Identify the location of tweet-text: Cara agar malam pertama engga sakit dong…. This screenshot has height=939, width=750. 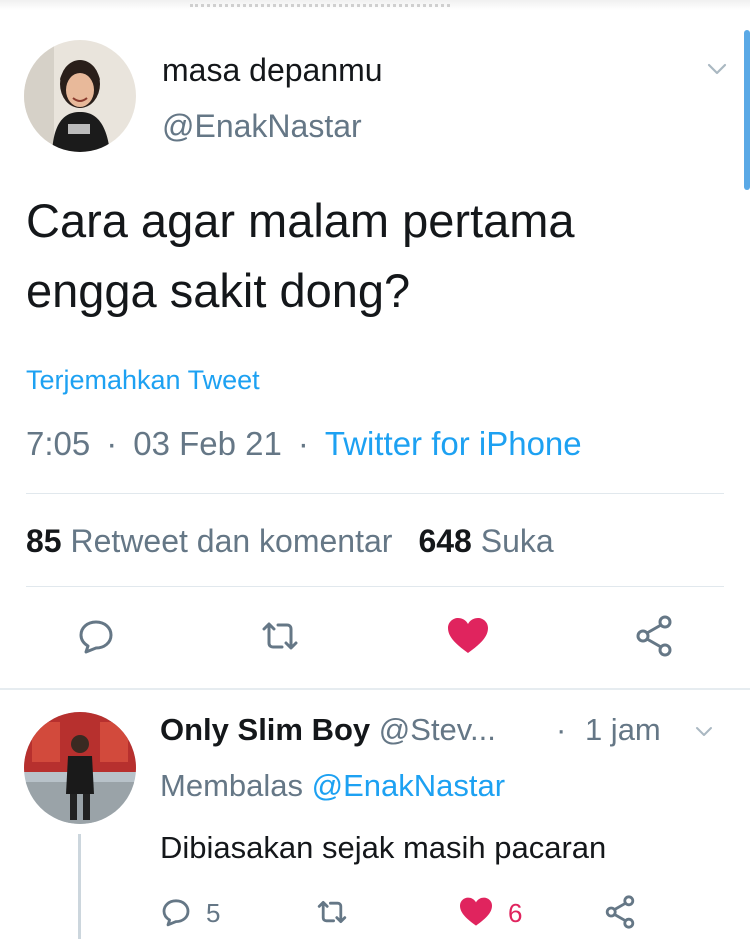
(376, 256).